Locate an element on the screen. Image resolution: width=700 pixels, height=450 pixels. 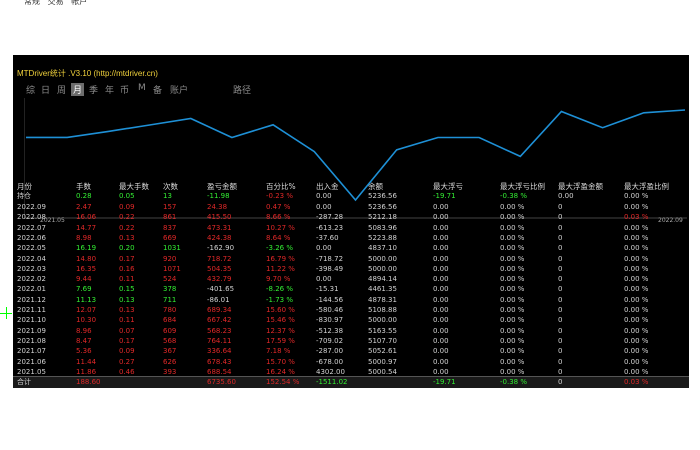
tab-overview: 综 is located at coordinates (30, 89).